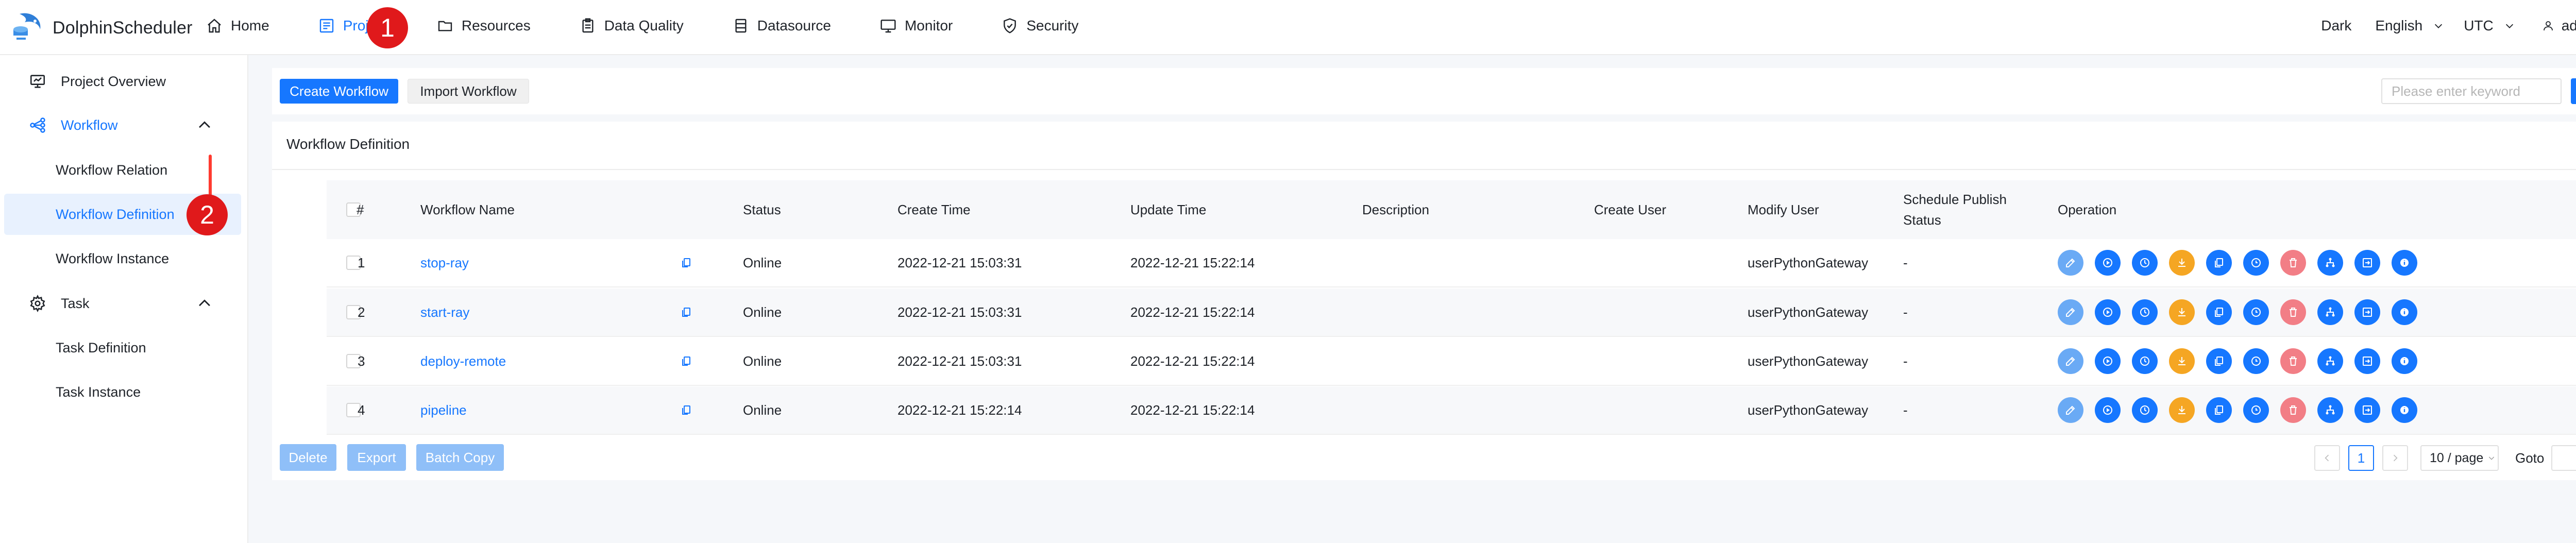 The width and height of the screenshot is (2576, 543). I want to click on export-icon, so click(2367, 361).